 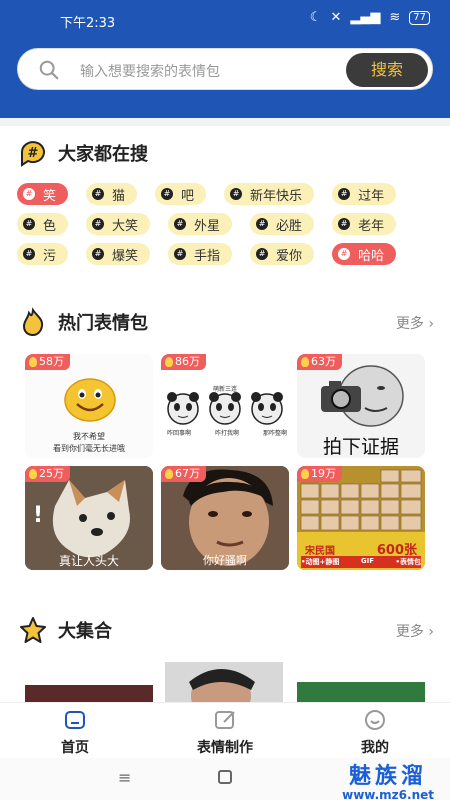 What do you see at coordinates (225, 733) in the screenshot?
I see `nav-create: 表情制作` at bounding box center [225, 733].